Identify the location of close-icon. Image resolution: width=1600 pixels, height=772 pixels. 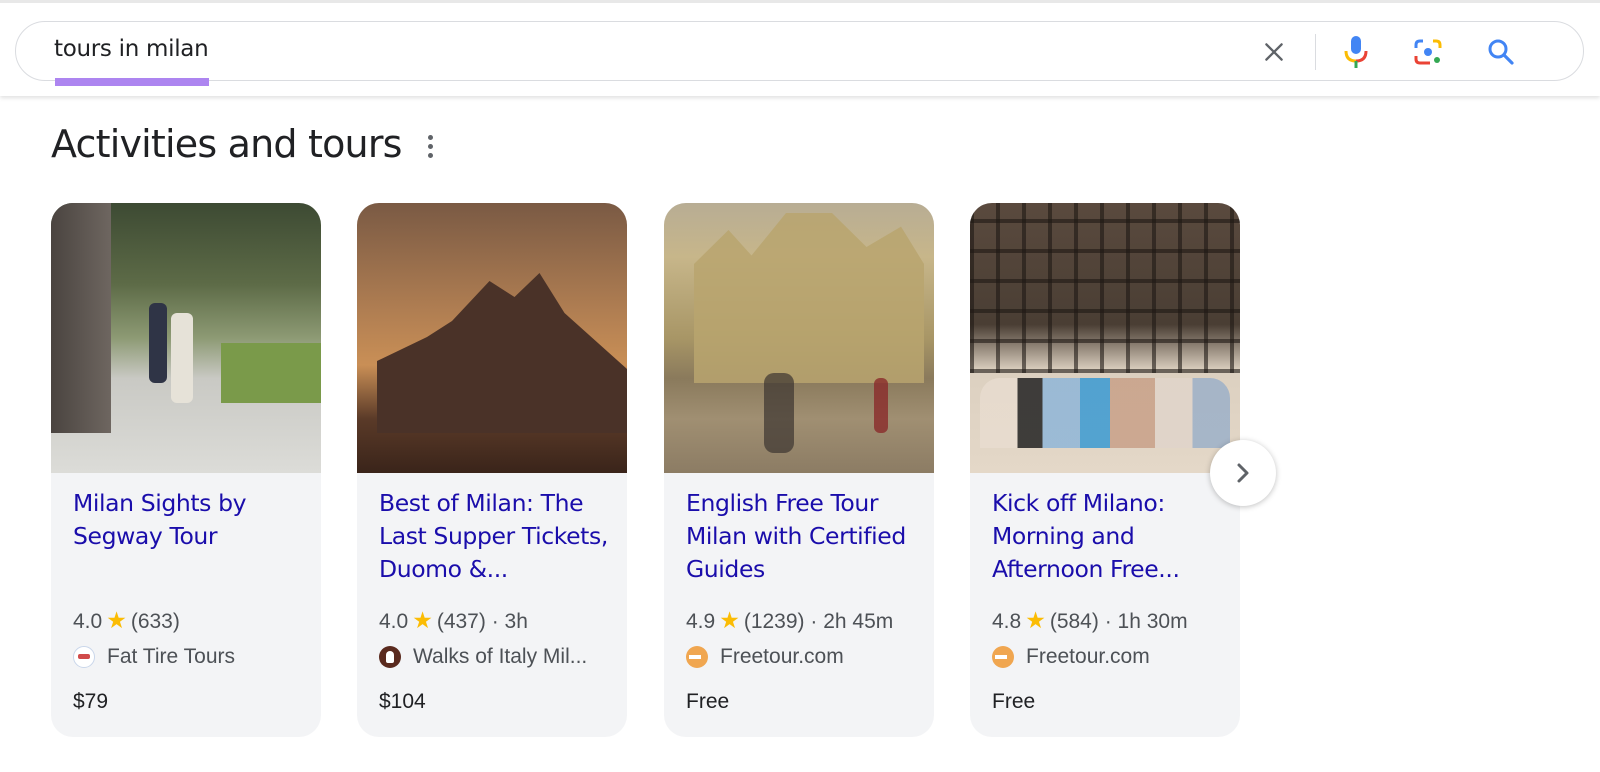
(1274, 52).